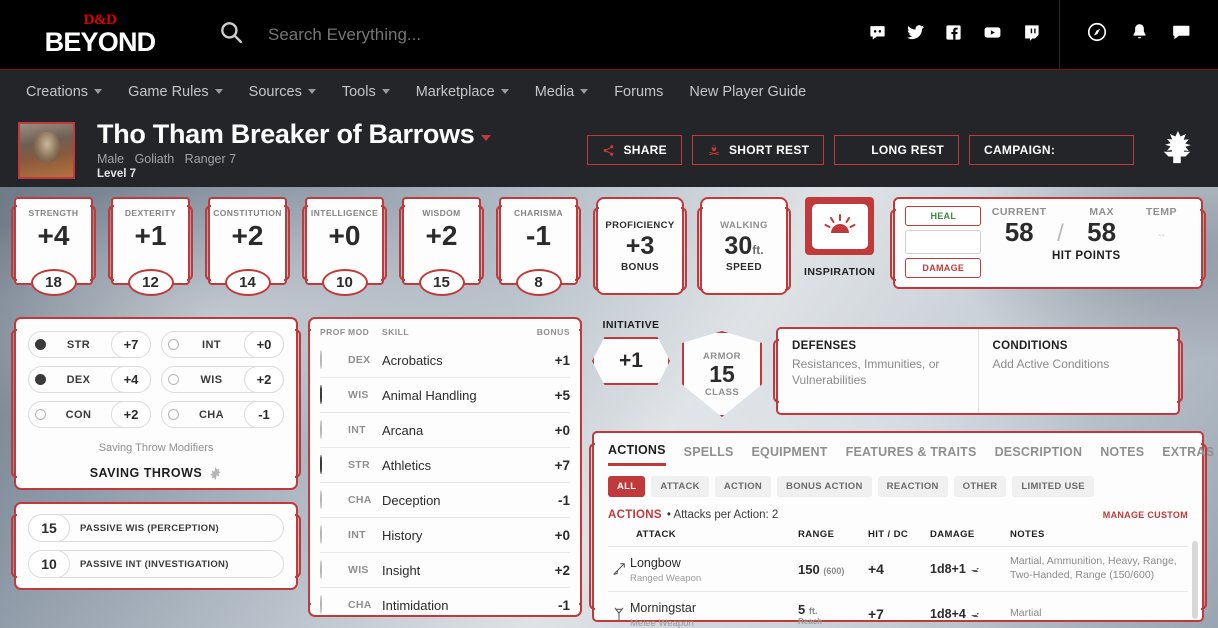 The width and height of the screenshot is (1218, 628). Describe the element at coordinates (1181, 34) in the screenshot. I see `chat-icon` at that location.